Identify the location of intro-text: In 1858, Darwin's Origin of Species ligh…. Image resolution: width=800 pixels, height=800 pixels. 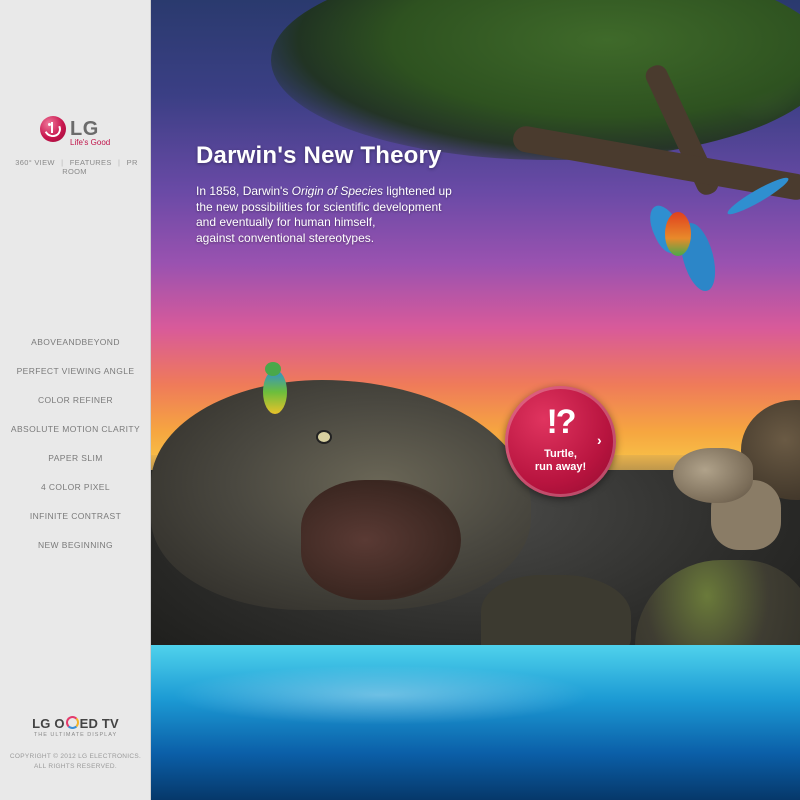
(336, 215).